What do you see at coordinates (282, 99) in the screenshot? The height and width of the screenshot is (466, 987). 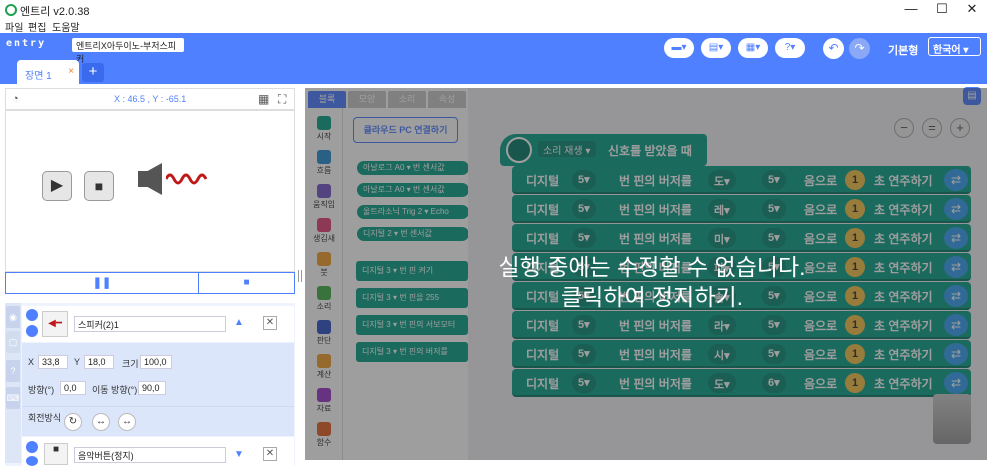 I see `fullscreen-icon: ⛶` at bounding box center [282, 99].